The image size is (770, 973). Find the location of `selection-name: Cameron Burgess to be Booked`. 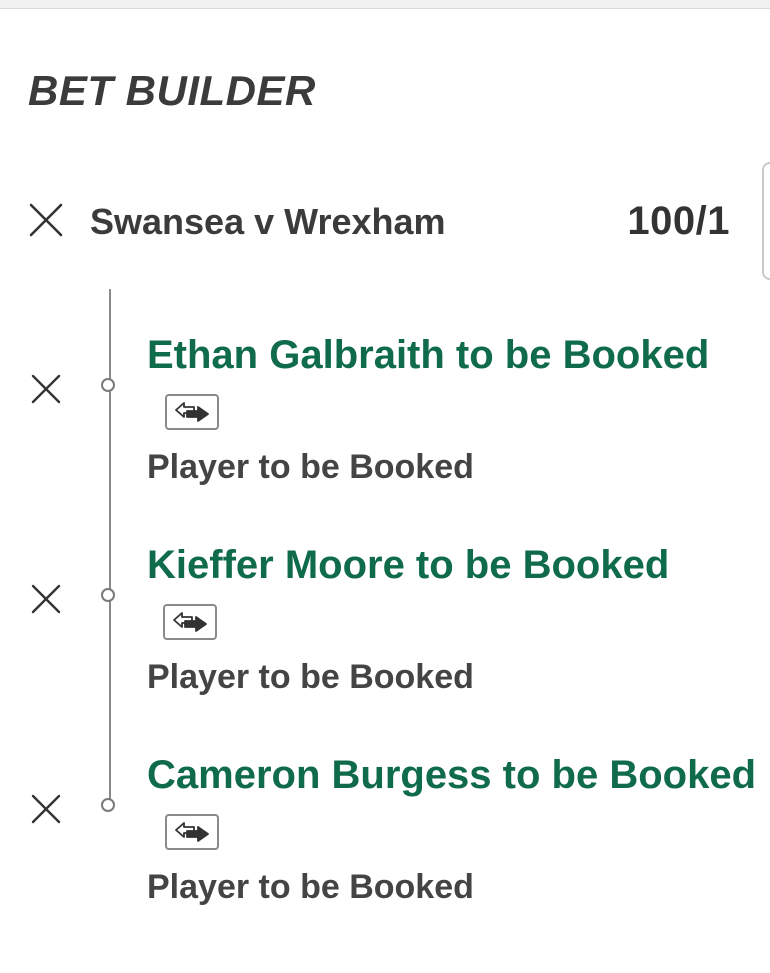

selection-name: Cameron Burgess to be Booked is located at coordinates (453, 805).